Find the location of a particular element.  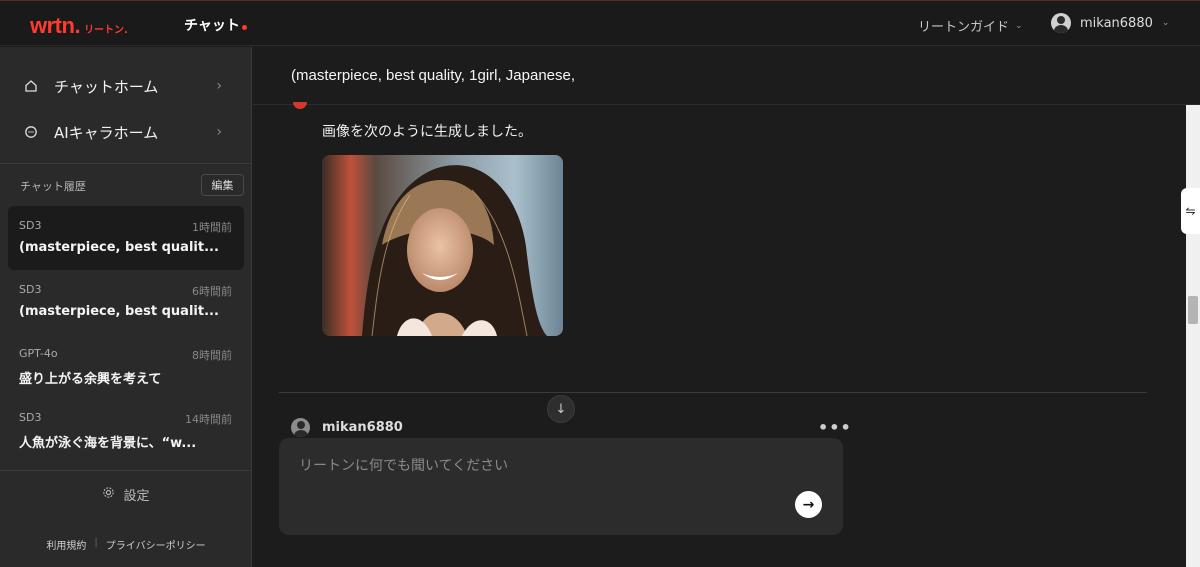

scroll-down-button: ↓ is located at coordinates (561, 409).